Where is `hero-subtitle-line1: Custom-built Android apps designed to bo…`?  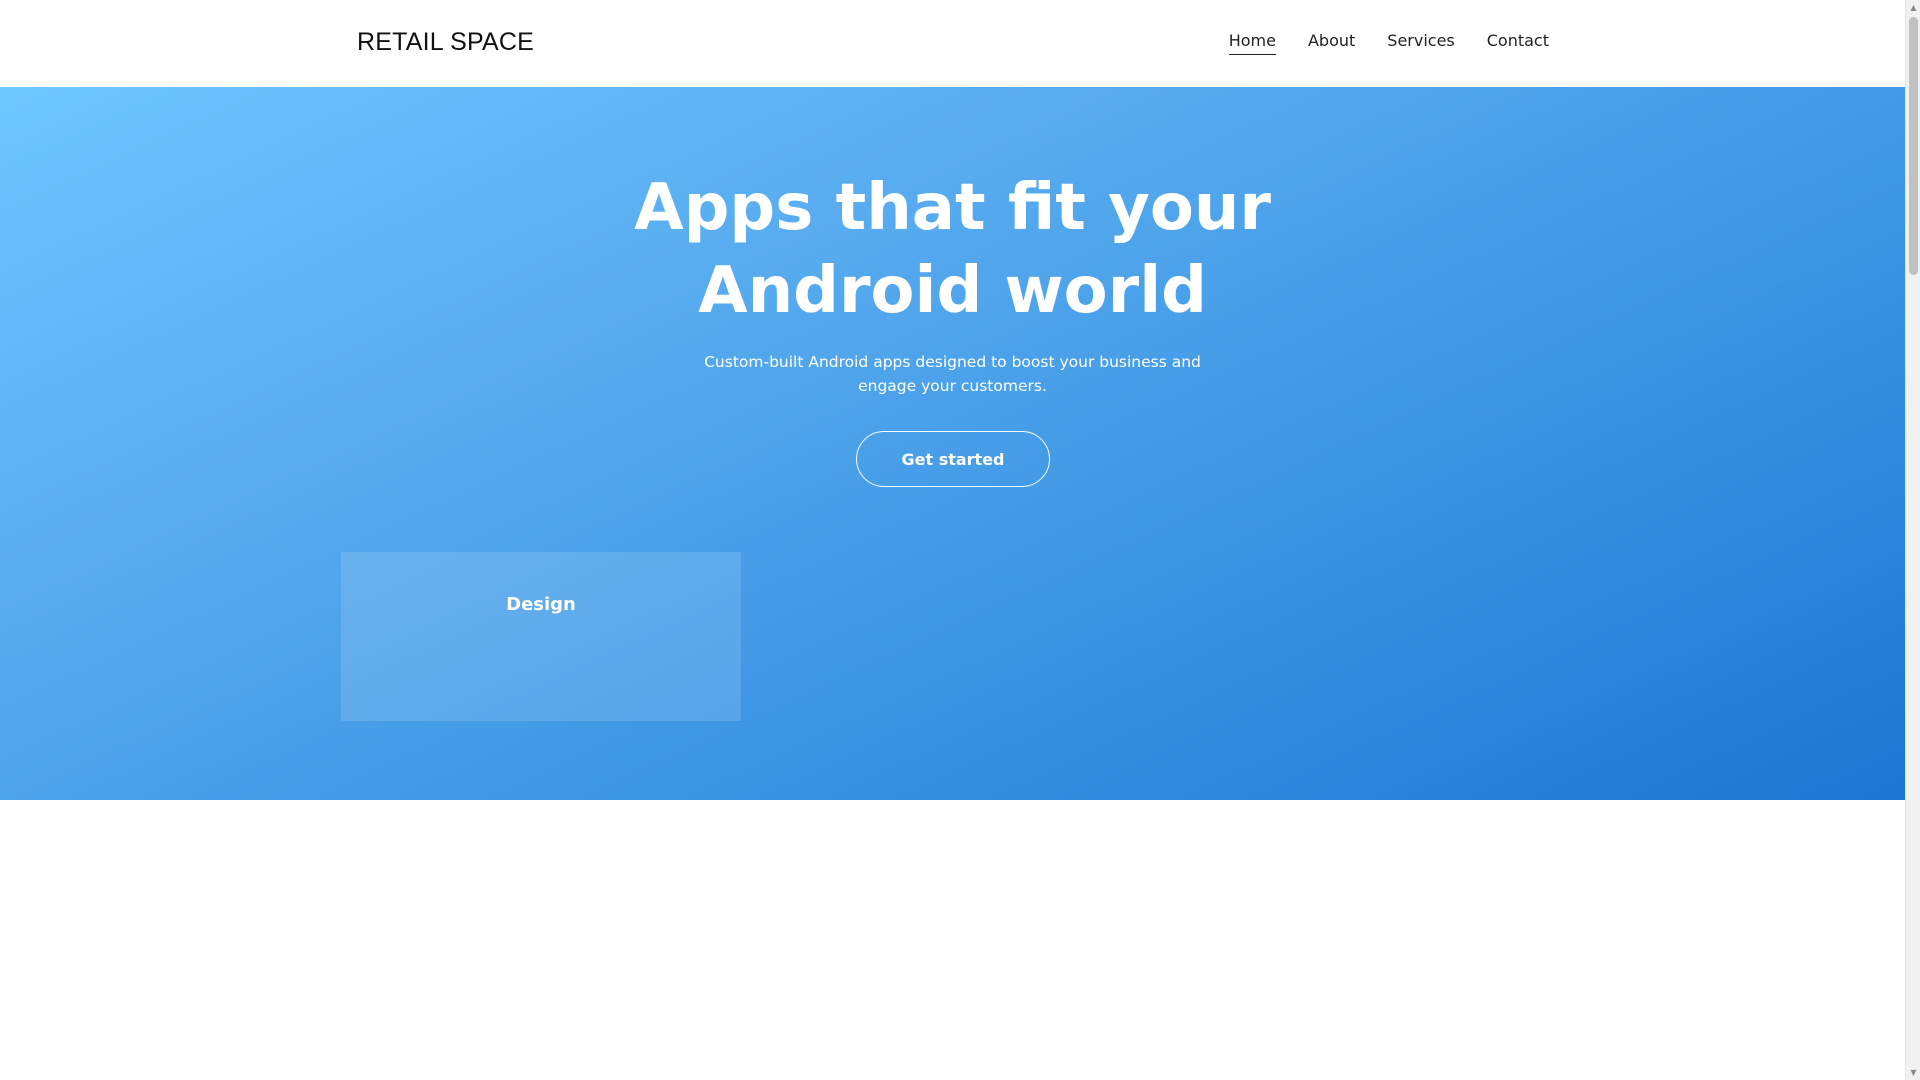 hero-subtitle-line1: Custom-built Android apps designed to bo… is located at coordinates (952, 362).